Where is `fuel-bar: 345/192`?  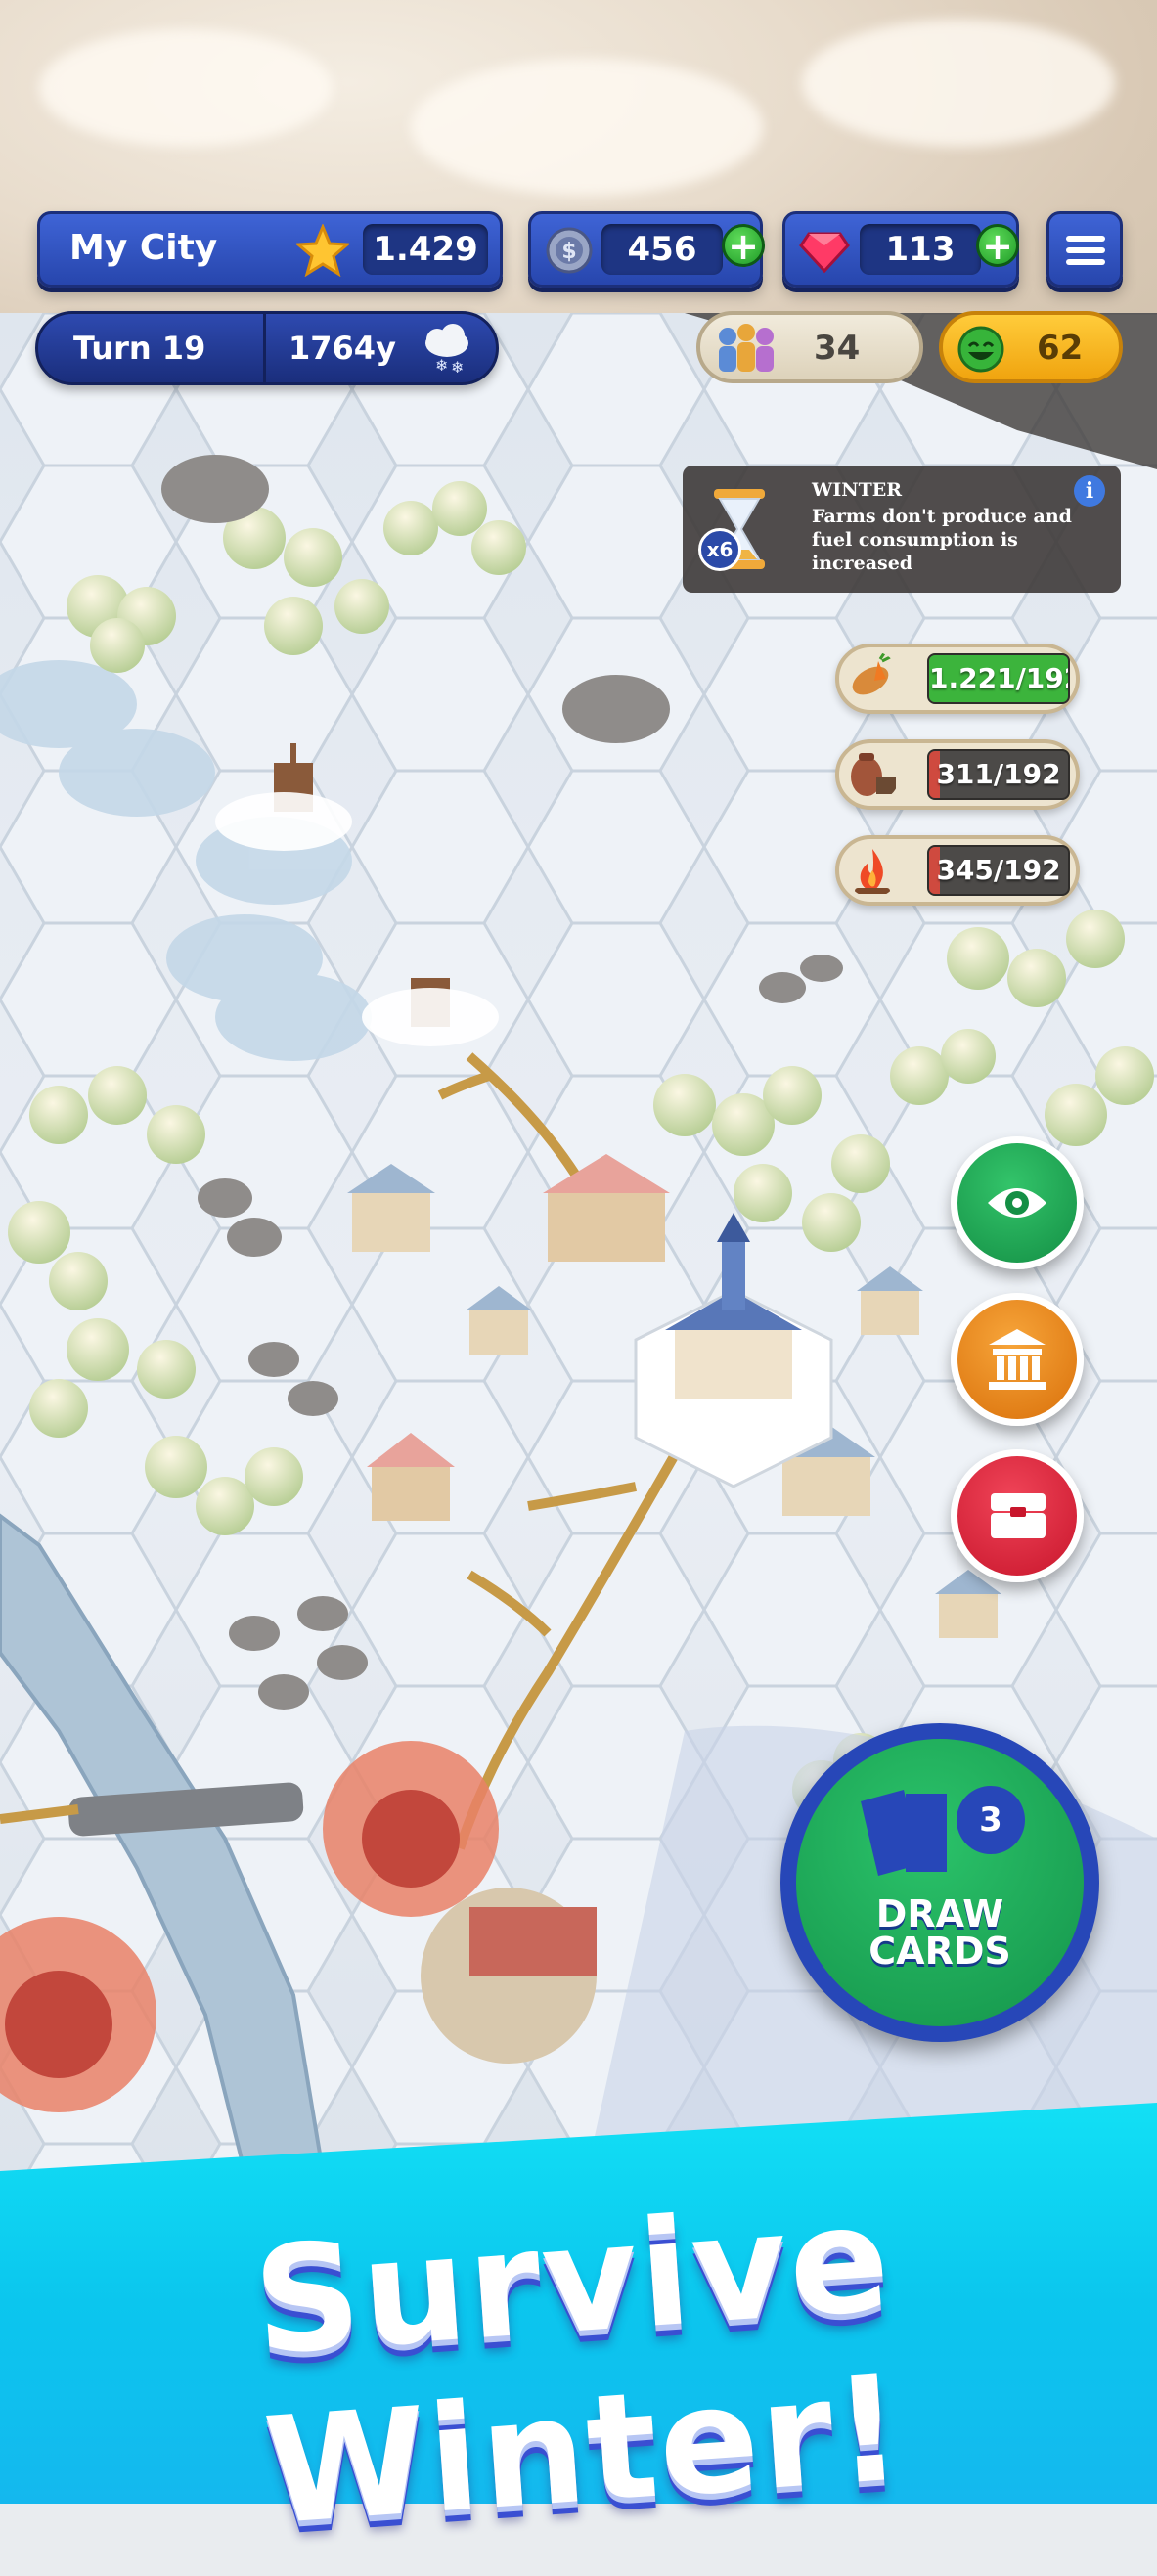
fuel-bar: 345/192 is located at coordinates (998, 870).